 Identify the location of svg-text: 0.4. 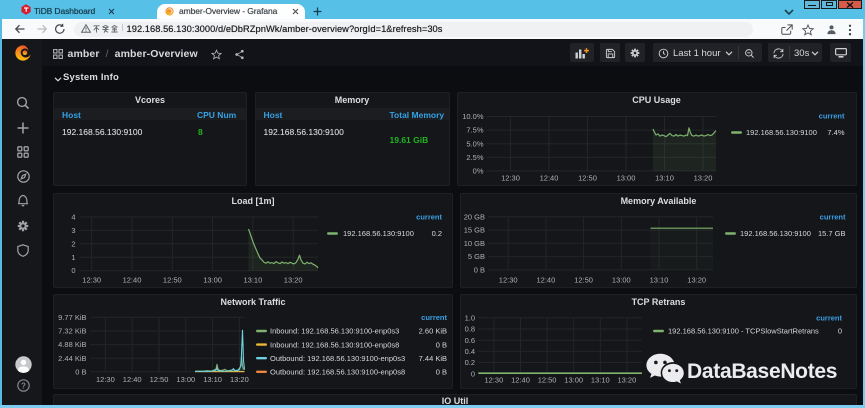
(470, 351).